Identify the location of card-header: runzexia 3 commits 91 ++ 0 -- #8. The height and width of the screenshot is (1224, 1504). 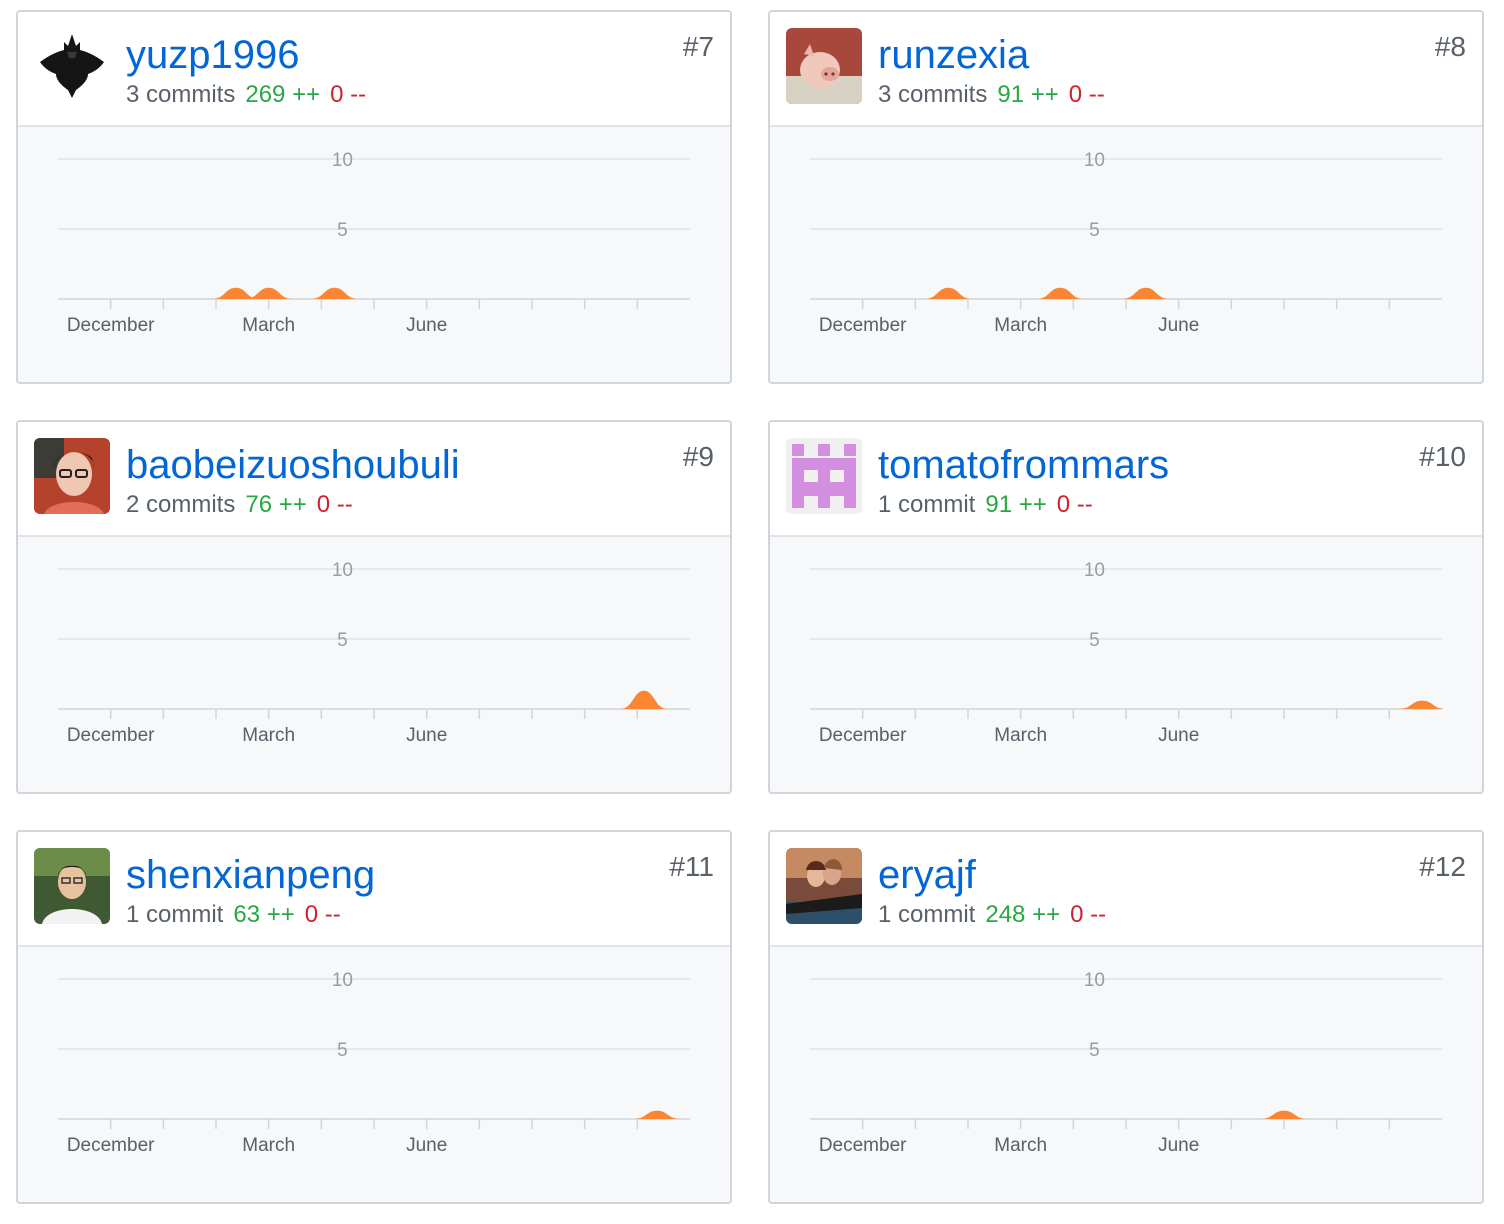
(1126, 69).